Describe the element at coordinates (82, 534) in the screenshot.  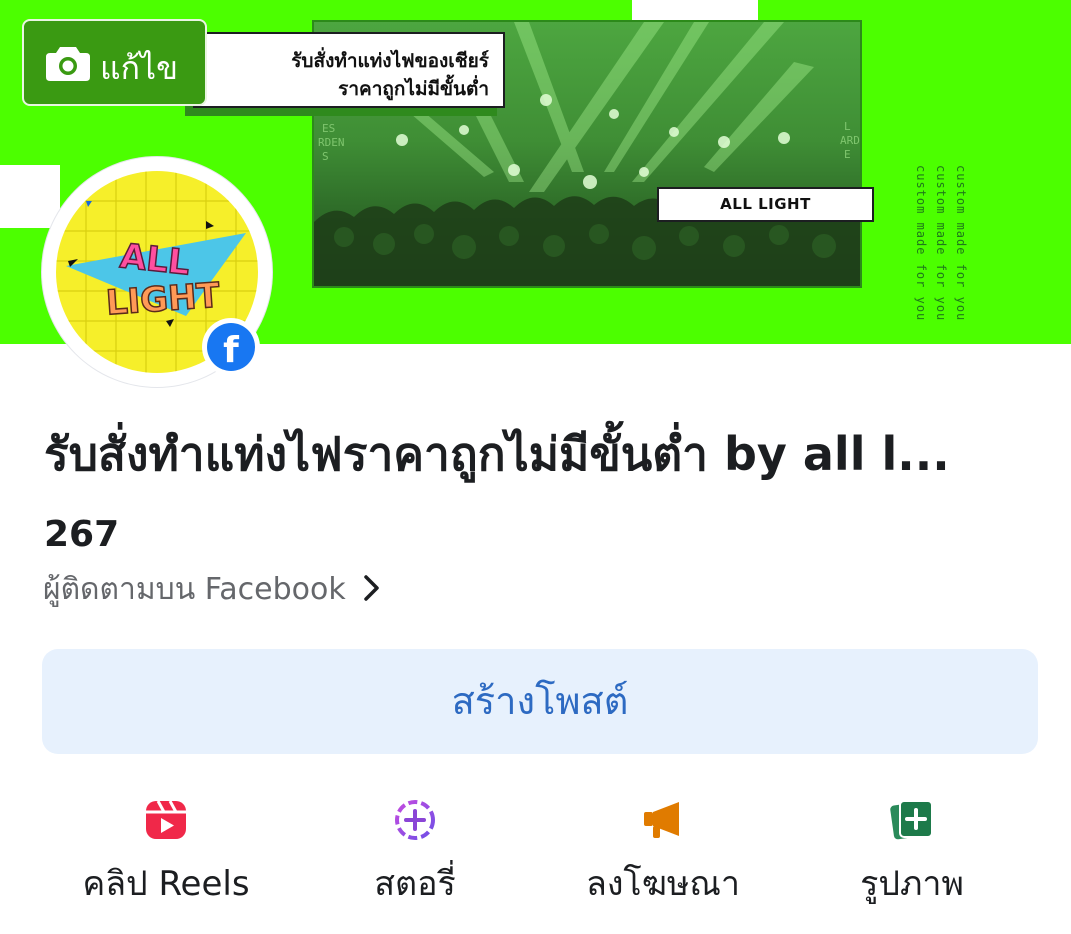
I see `followers-count: 267` at that location.